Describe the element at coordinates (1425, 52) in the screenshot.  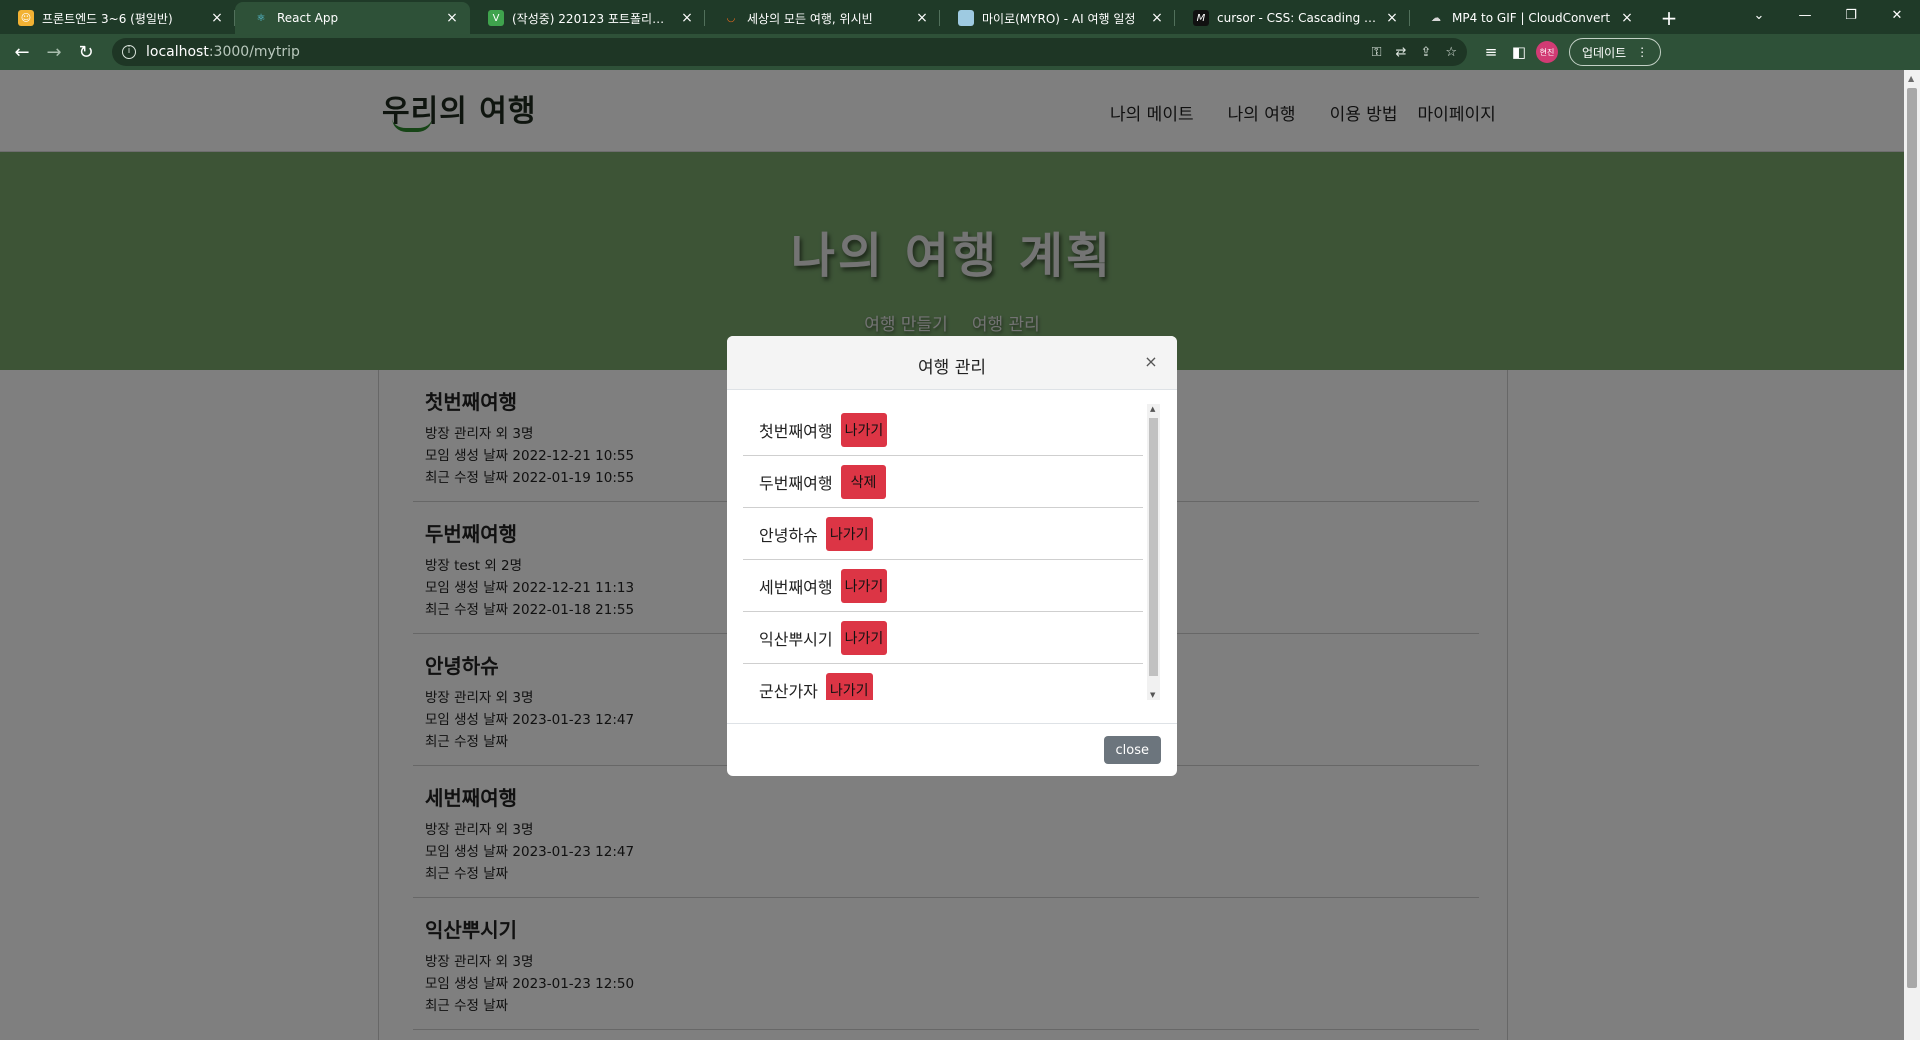
I see `share-icon: ⇪` at that location.